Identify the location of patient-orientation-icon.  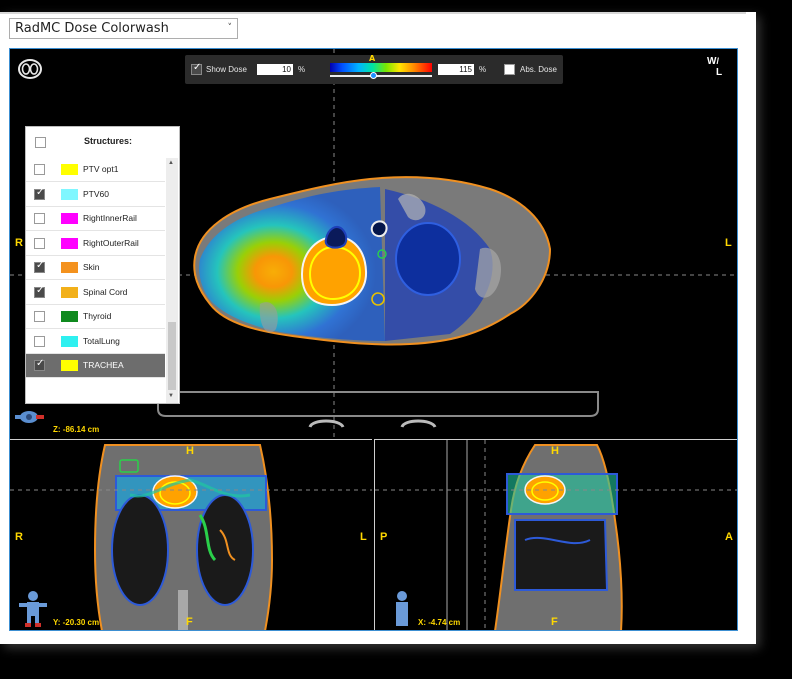
(30, 416).